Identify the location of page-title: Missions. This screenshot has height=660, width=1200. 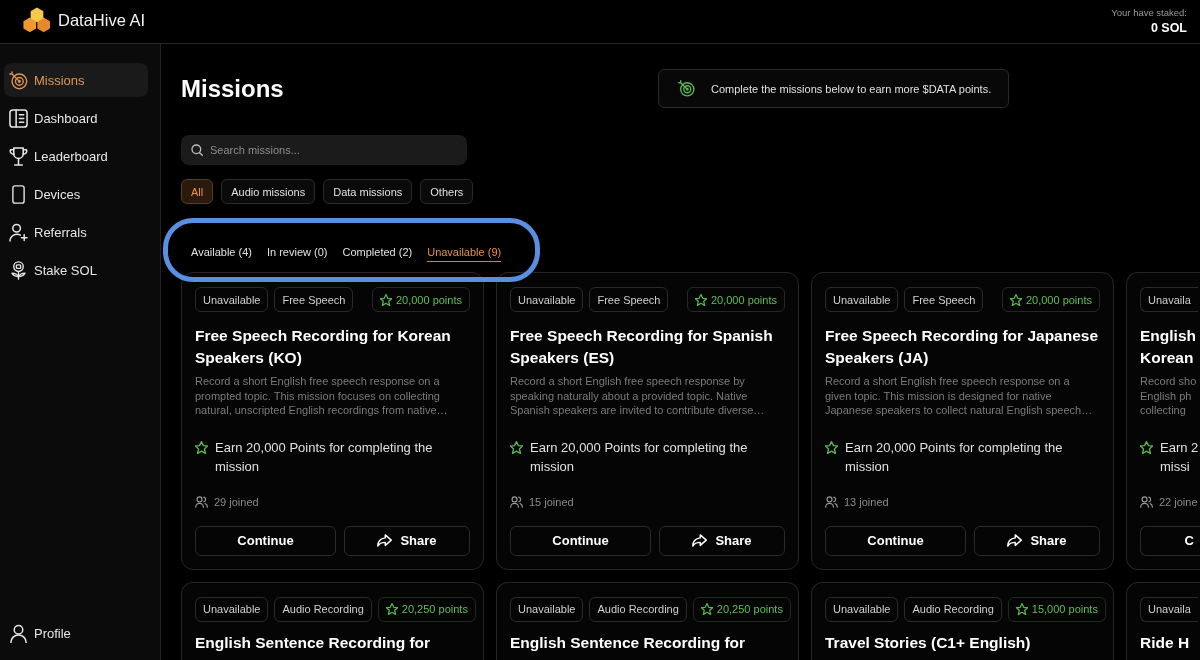
(233, 88).